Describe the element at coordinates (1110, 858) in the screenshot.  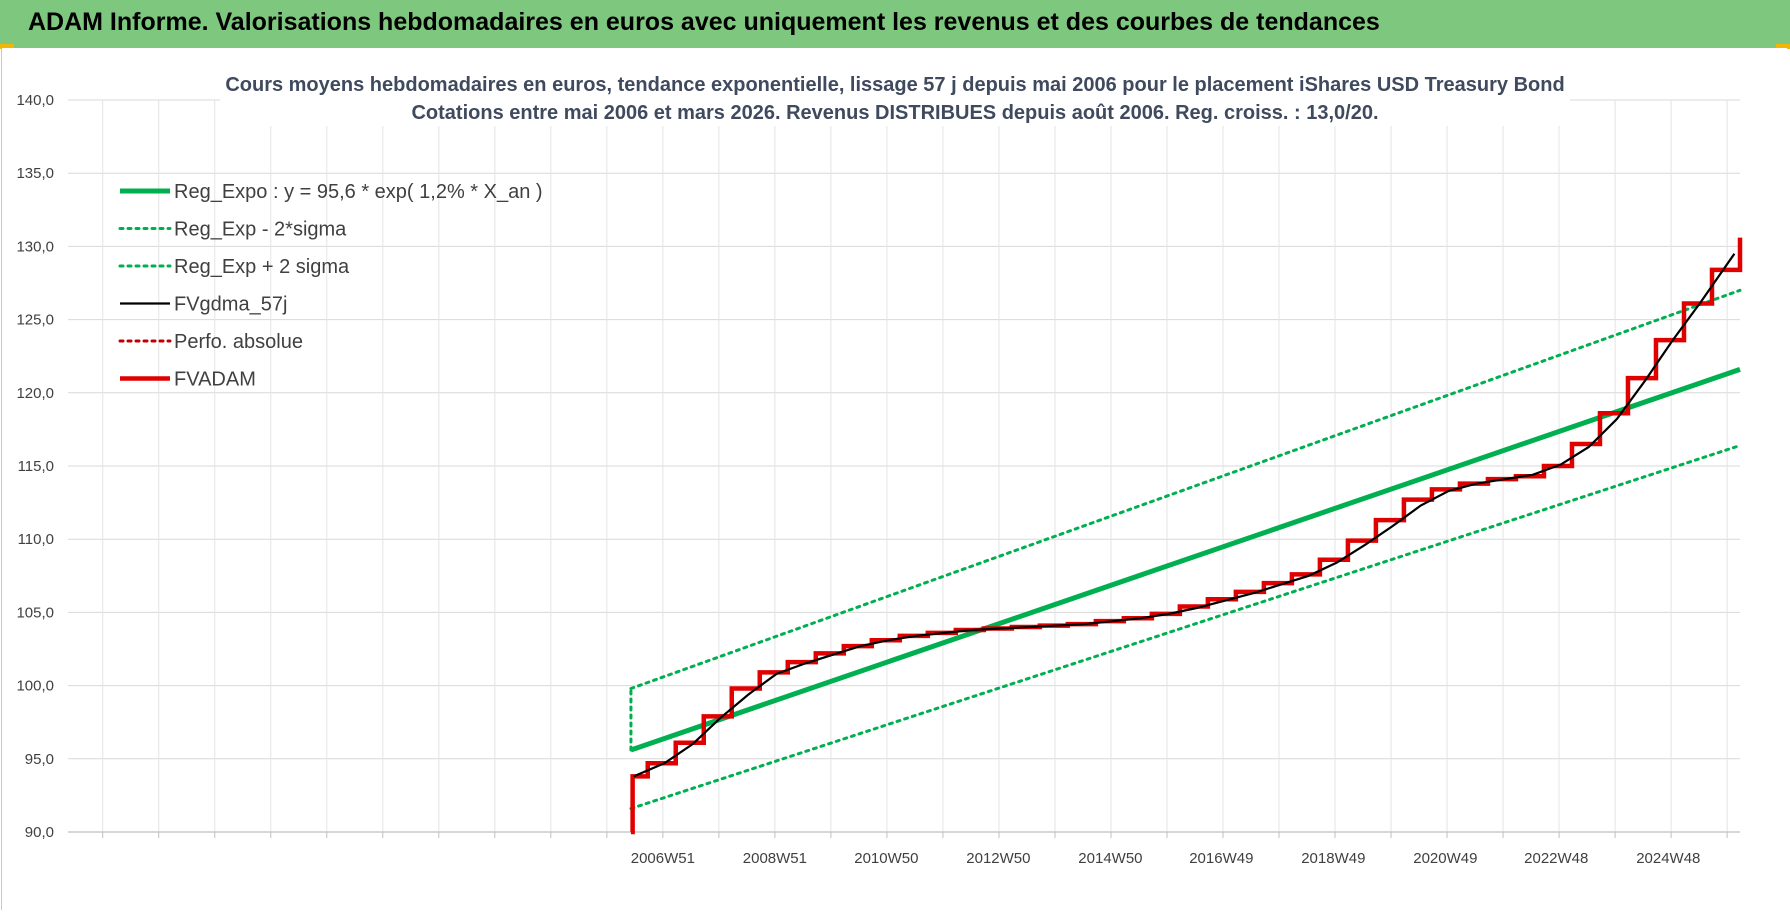
I see `x-tick-label: 2014W50` at that location.